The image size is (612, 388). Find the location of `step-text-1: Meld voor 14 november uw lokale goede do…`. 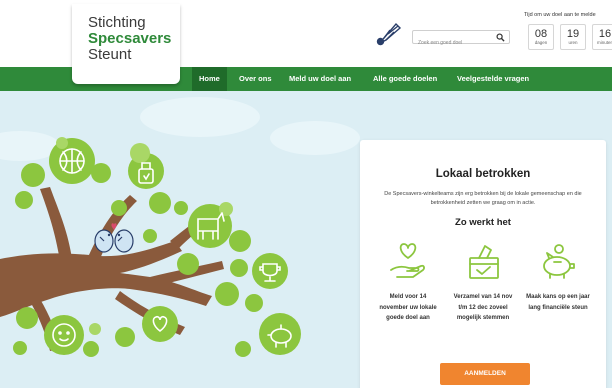

step-text-1: Meld voor 14 november uw lokale goede do… is located at coordinates (408, 307).